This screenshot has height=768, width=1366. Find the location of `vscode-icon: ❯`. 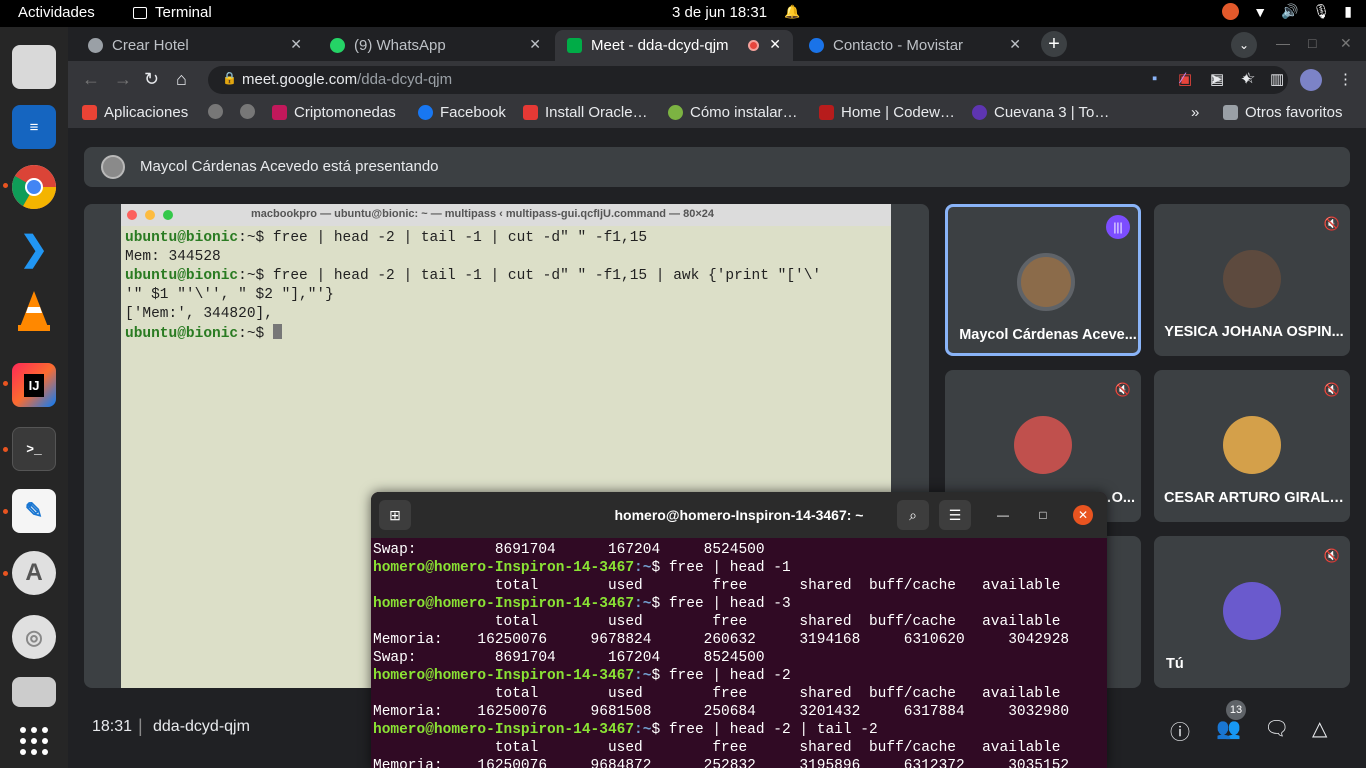

vscode-icon: ❯ is located at coordinates (34, 249).